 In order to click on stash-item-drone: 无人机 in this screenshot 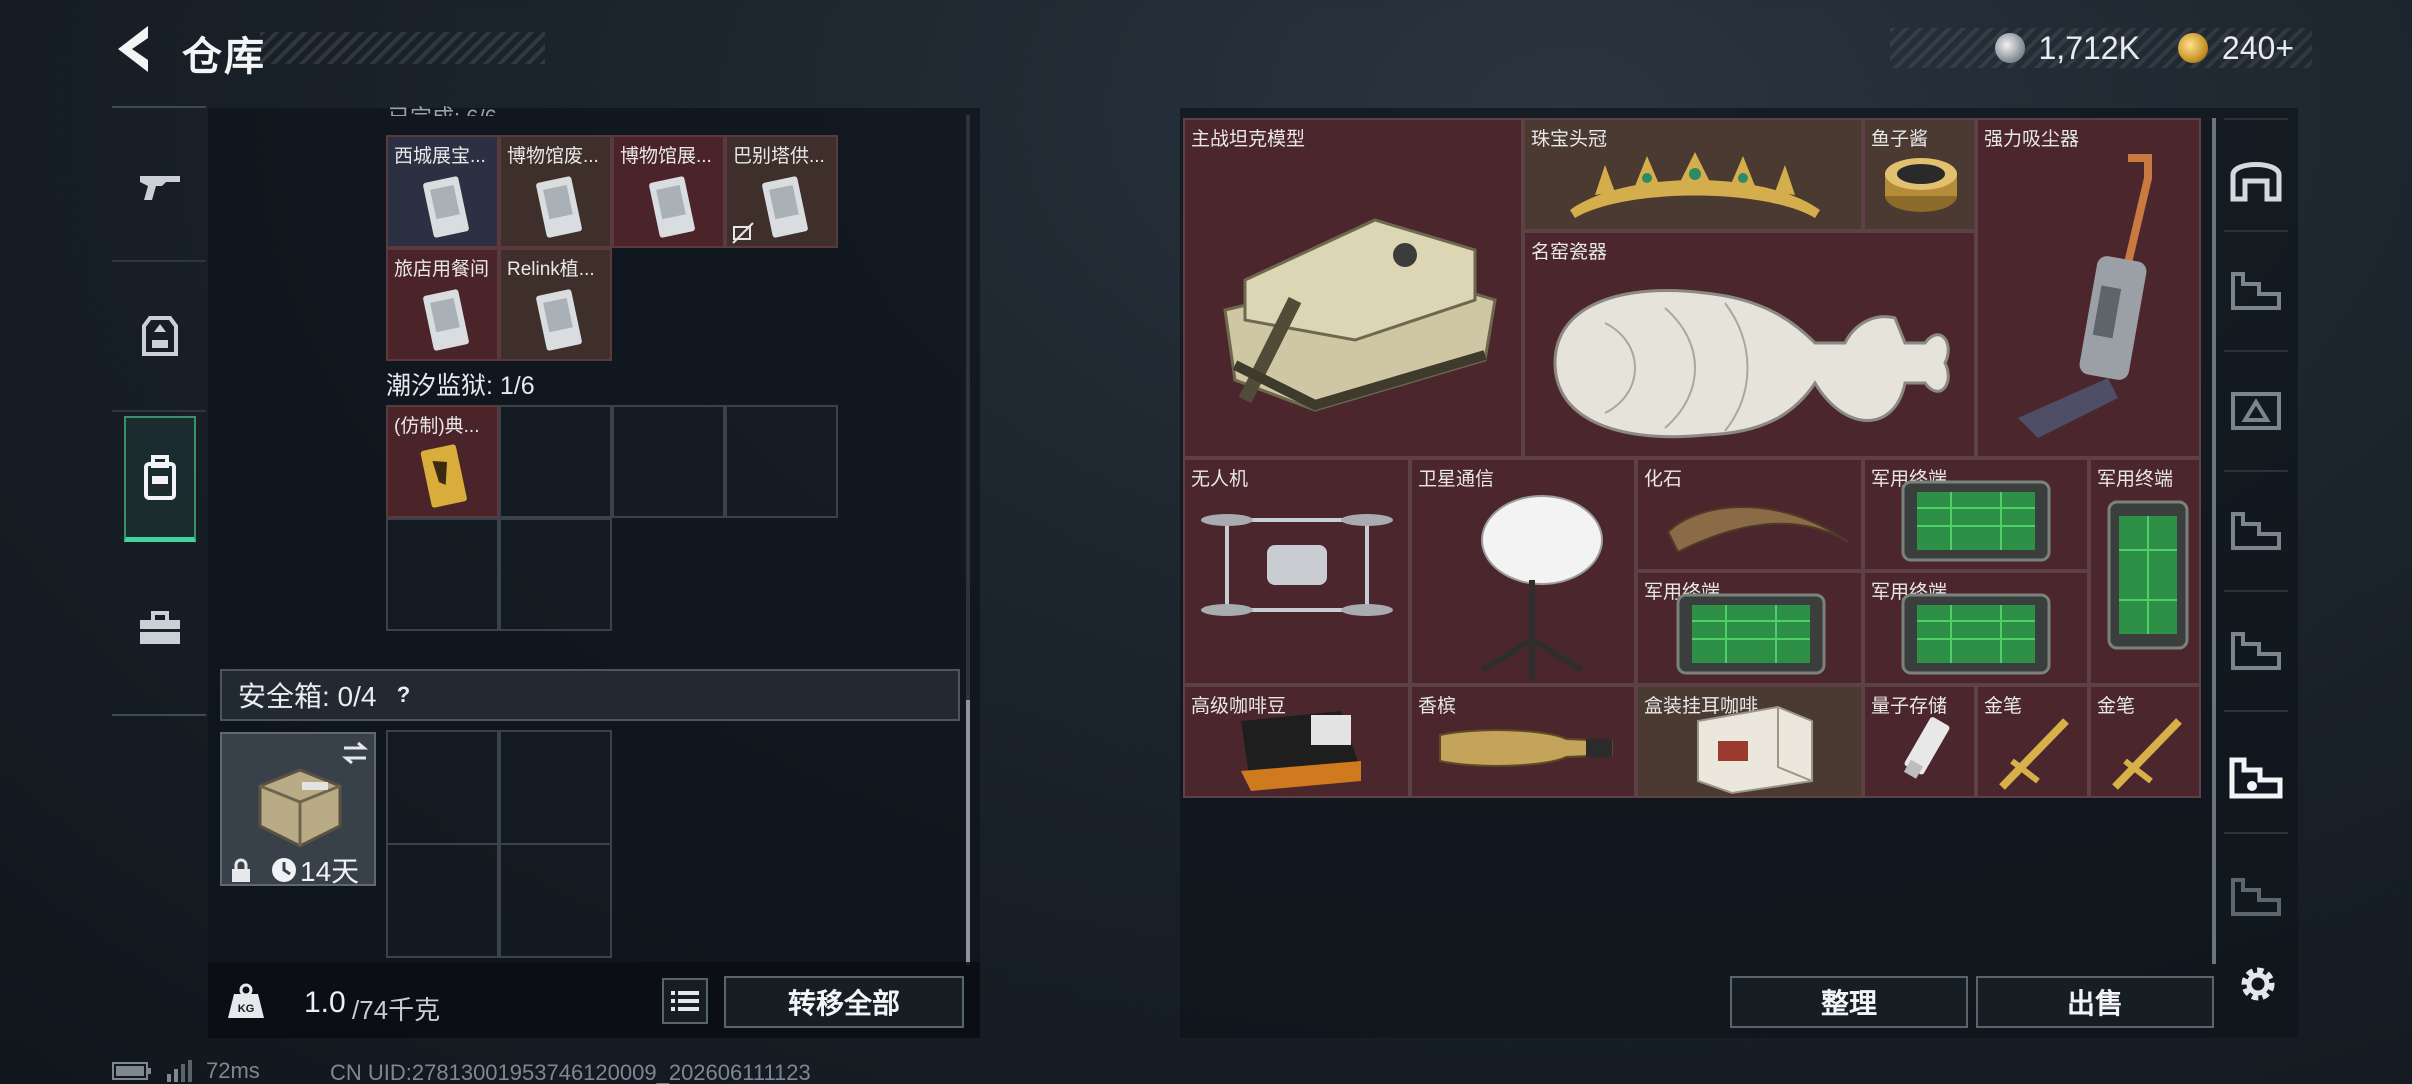, I will do `click(1296, 571)`.